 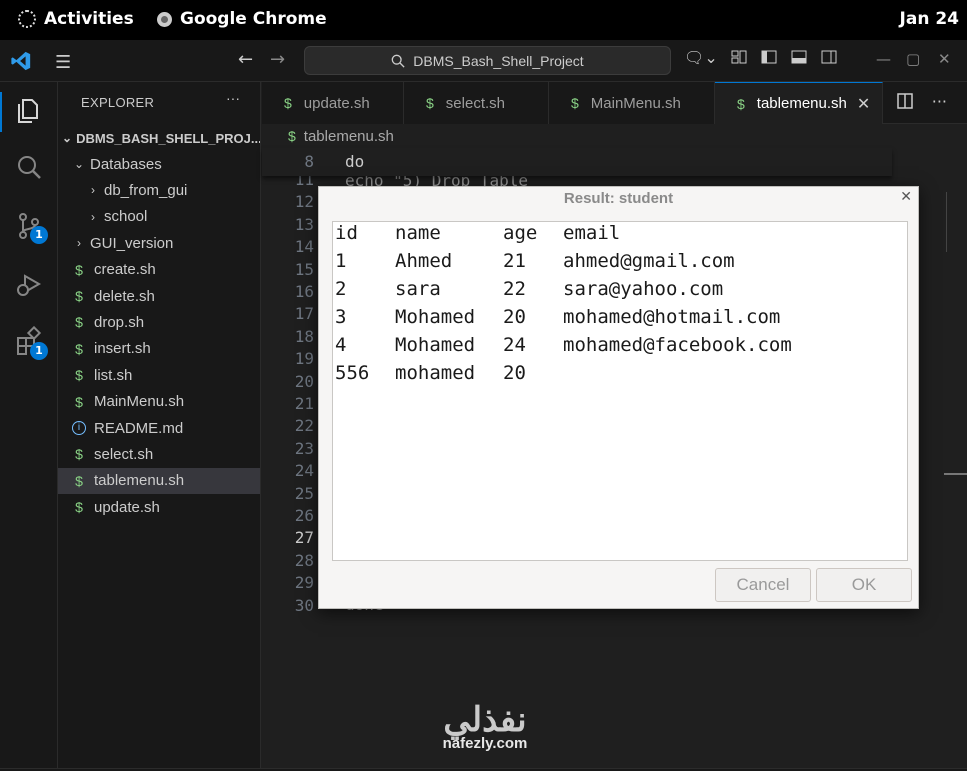 What do you see at coordinates (63, 62) in the screenshot?
I see `hamburger-menu-icon: ☰` at bounding box center [63, 62].